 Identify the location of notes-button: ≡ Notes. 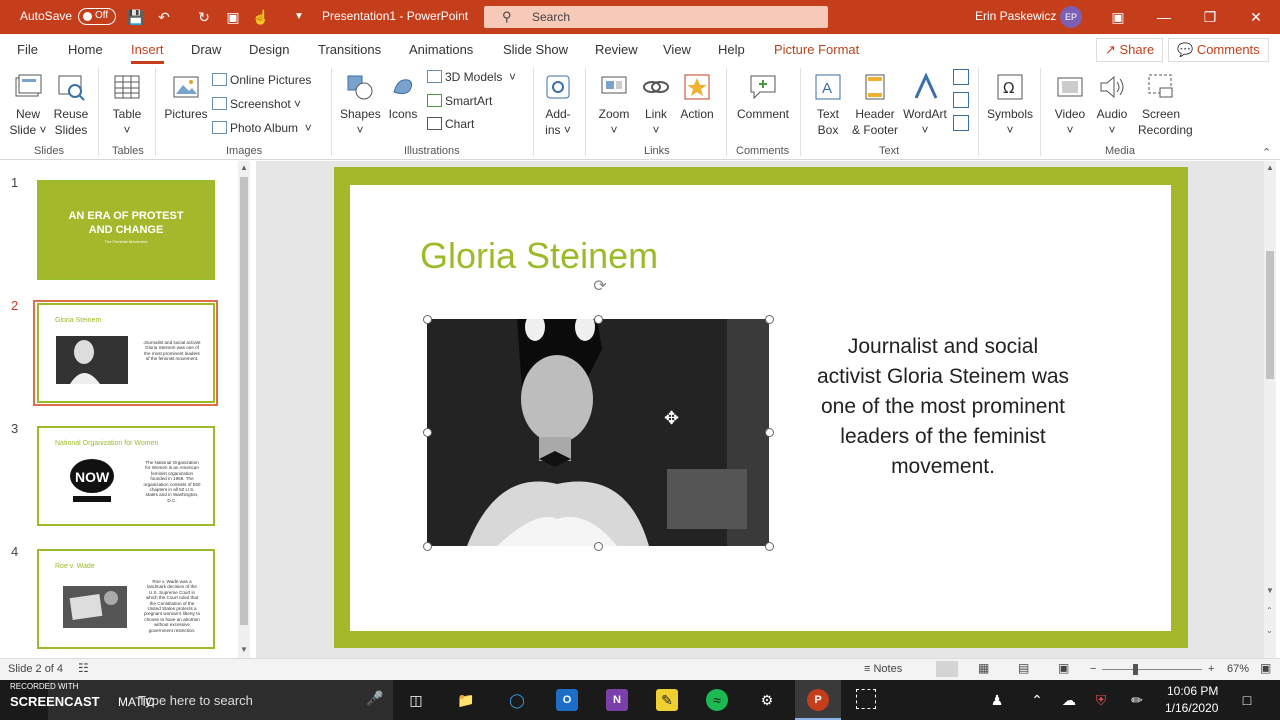
(883, 669).